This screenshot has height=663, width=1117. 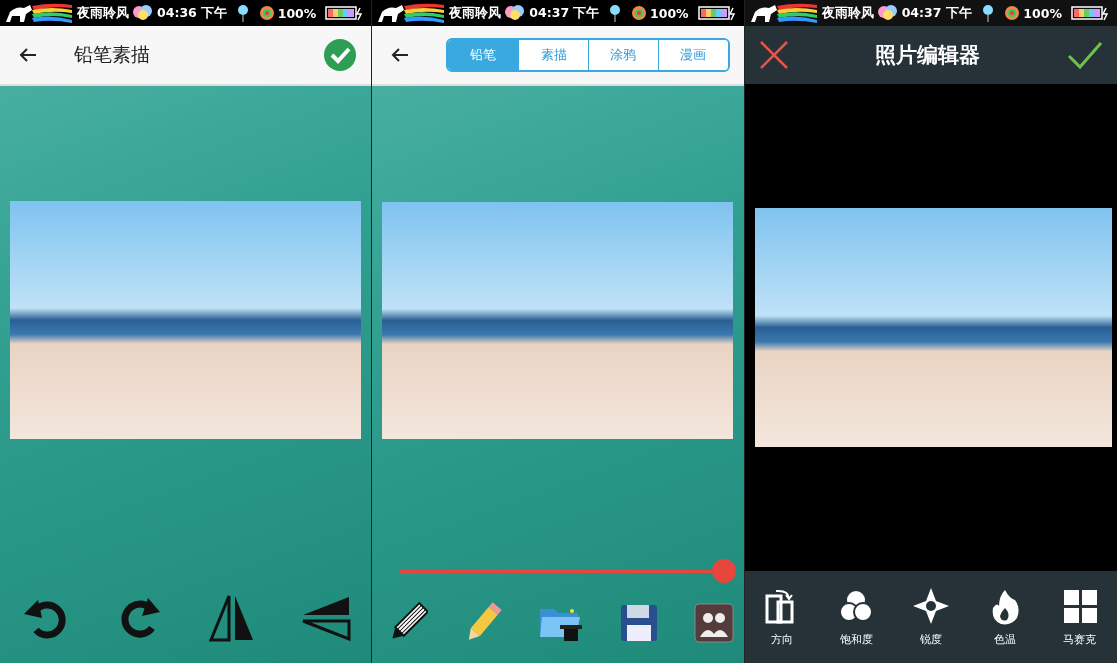 What do you see at coordinates (231, 618) in the screenshot?
I see `flip-horizontal-icon` at bounding box center [231, 618].